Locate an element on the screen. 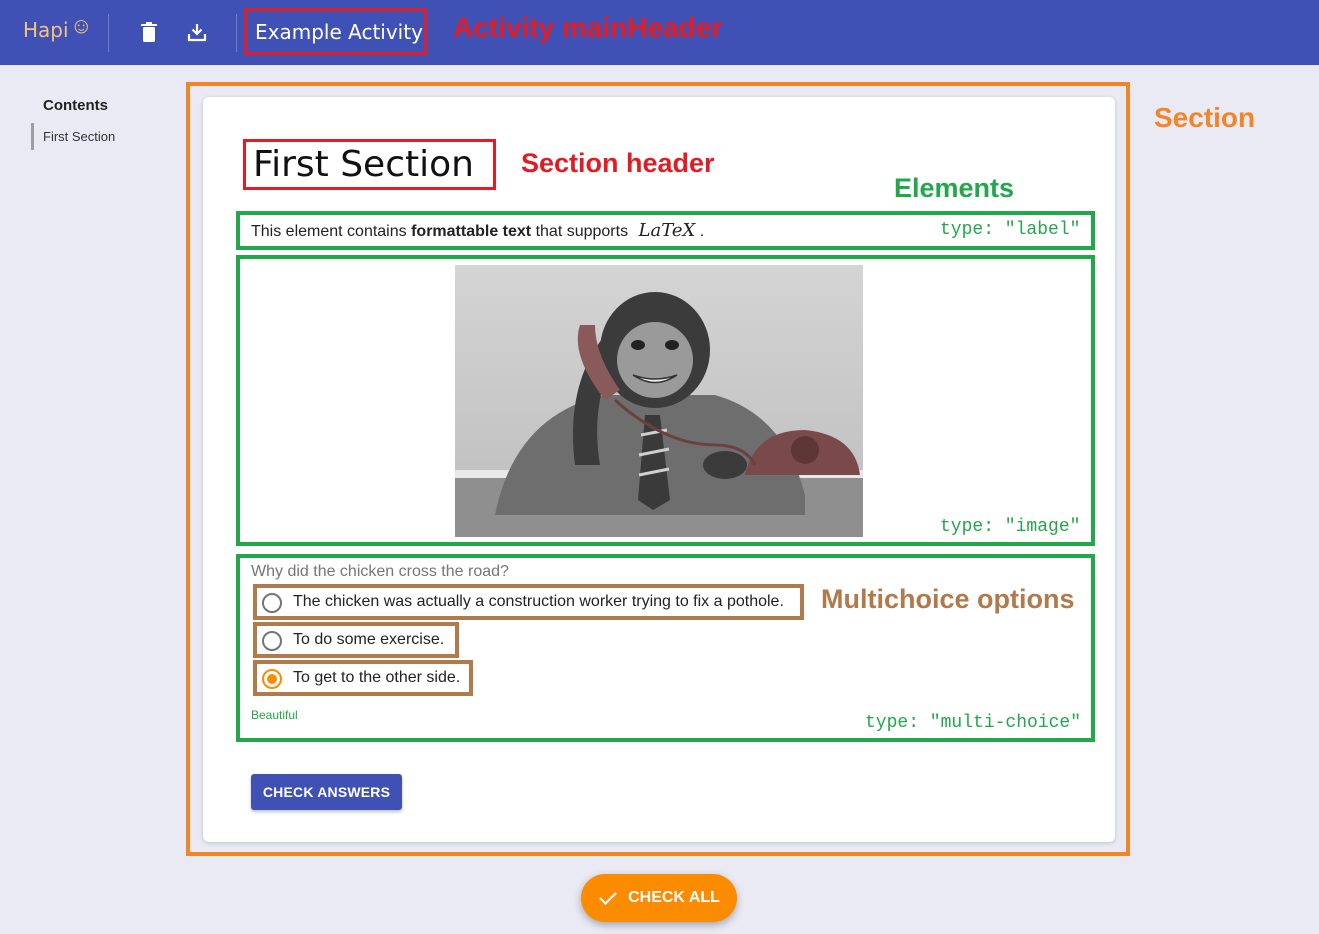  check-all-button: CHECK ALL is located at coordinates (659, 898).